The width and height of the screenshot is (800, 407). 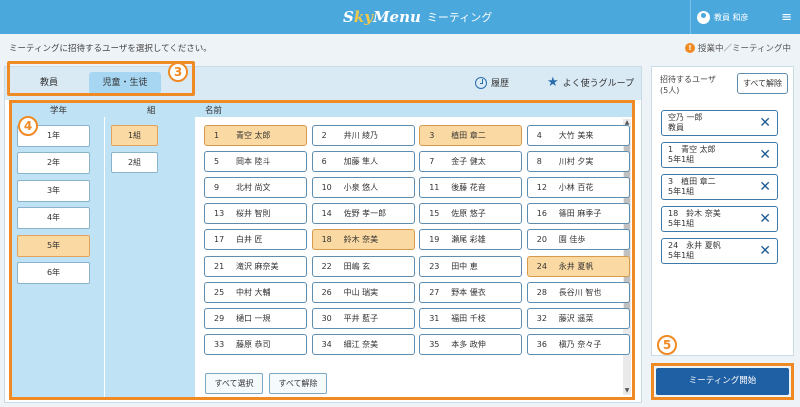 What do you see at coordinates (178, 72) in the screenshot?
I see `callout-number-3: 3` at bounding box center [178, 72].